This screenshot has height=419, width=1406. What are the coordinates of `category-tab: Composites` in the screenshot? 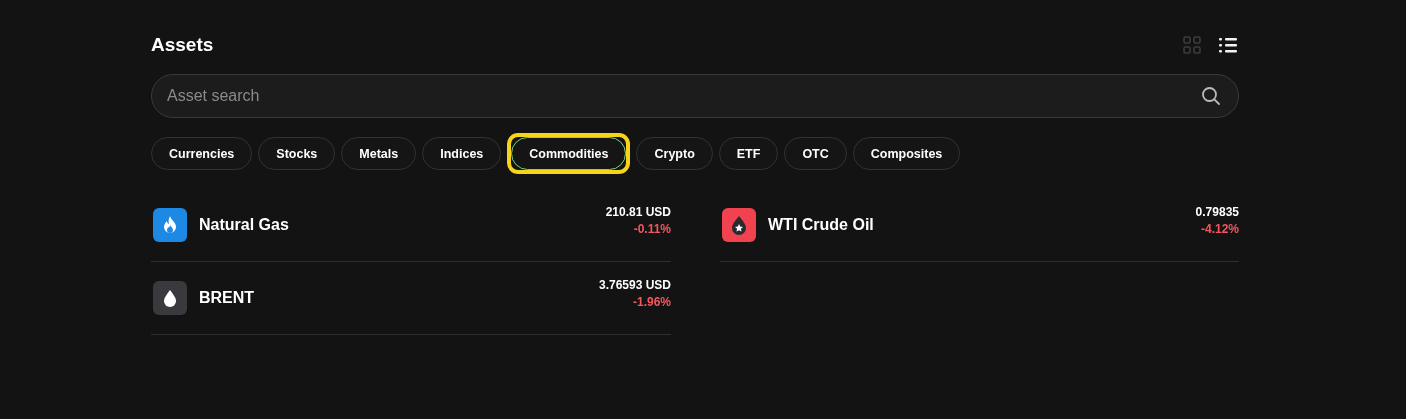 It's located at (906, 153).